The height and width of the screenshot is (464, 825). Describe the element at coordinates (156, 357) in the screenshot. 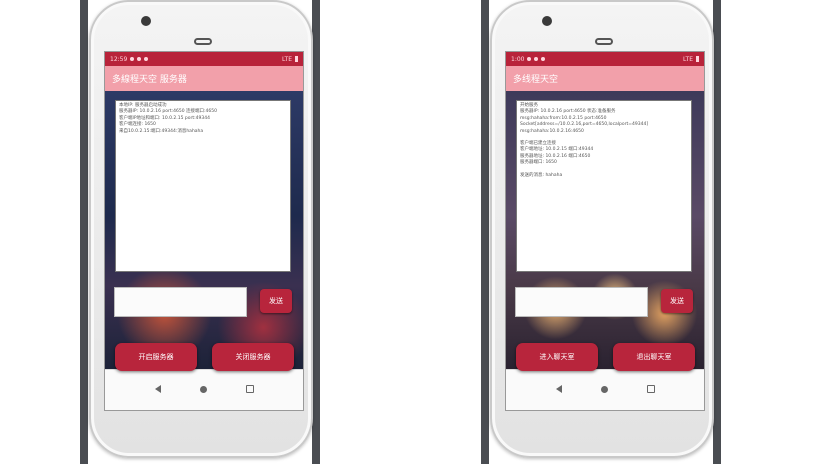

I see `start-server-button: 开启服务器` at that location.